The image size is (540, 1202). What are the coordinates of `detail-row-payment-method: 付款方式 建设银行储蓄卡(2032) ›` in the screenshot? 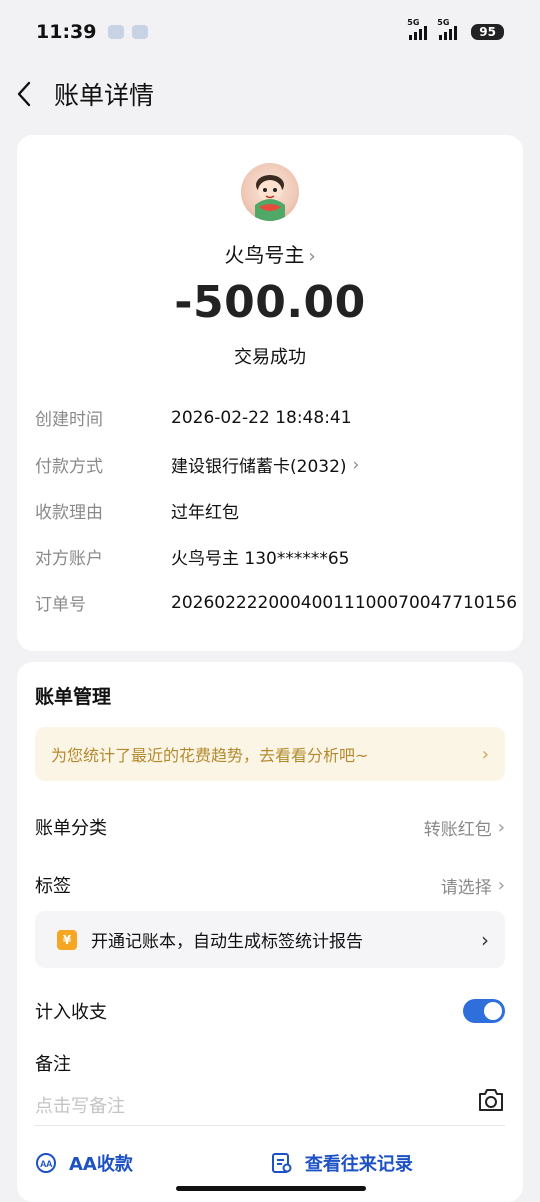 It's located at (197, 465).